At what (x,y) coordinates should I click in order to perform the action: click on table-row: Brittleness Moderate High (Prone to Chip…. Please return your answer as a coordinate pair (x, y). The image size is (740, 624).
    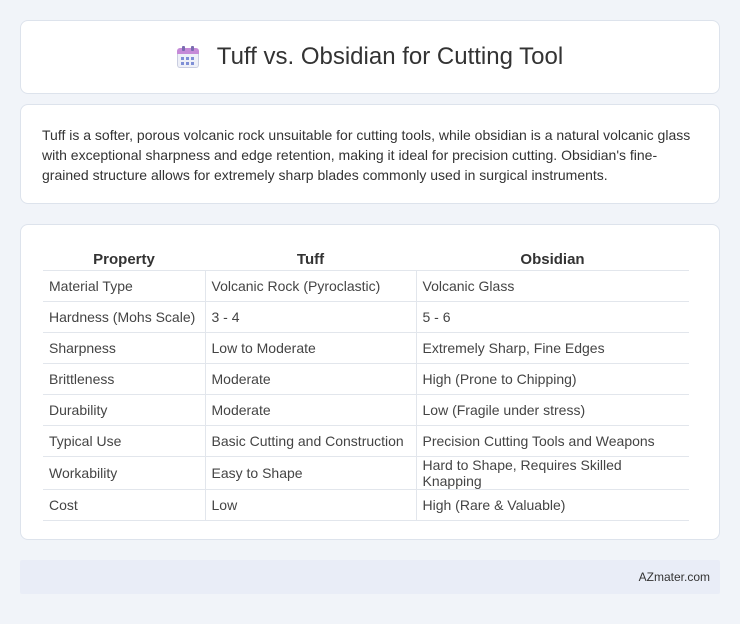
    Looking at the image, I should click on (366, 379).